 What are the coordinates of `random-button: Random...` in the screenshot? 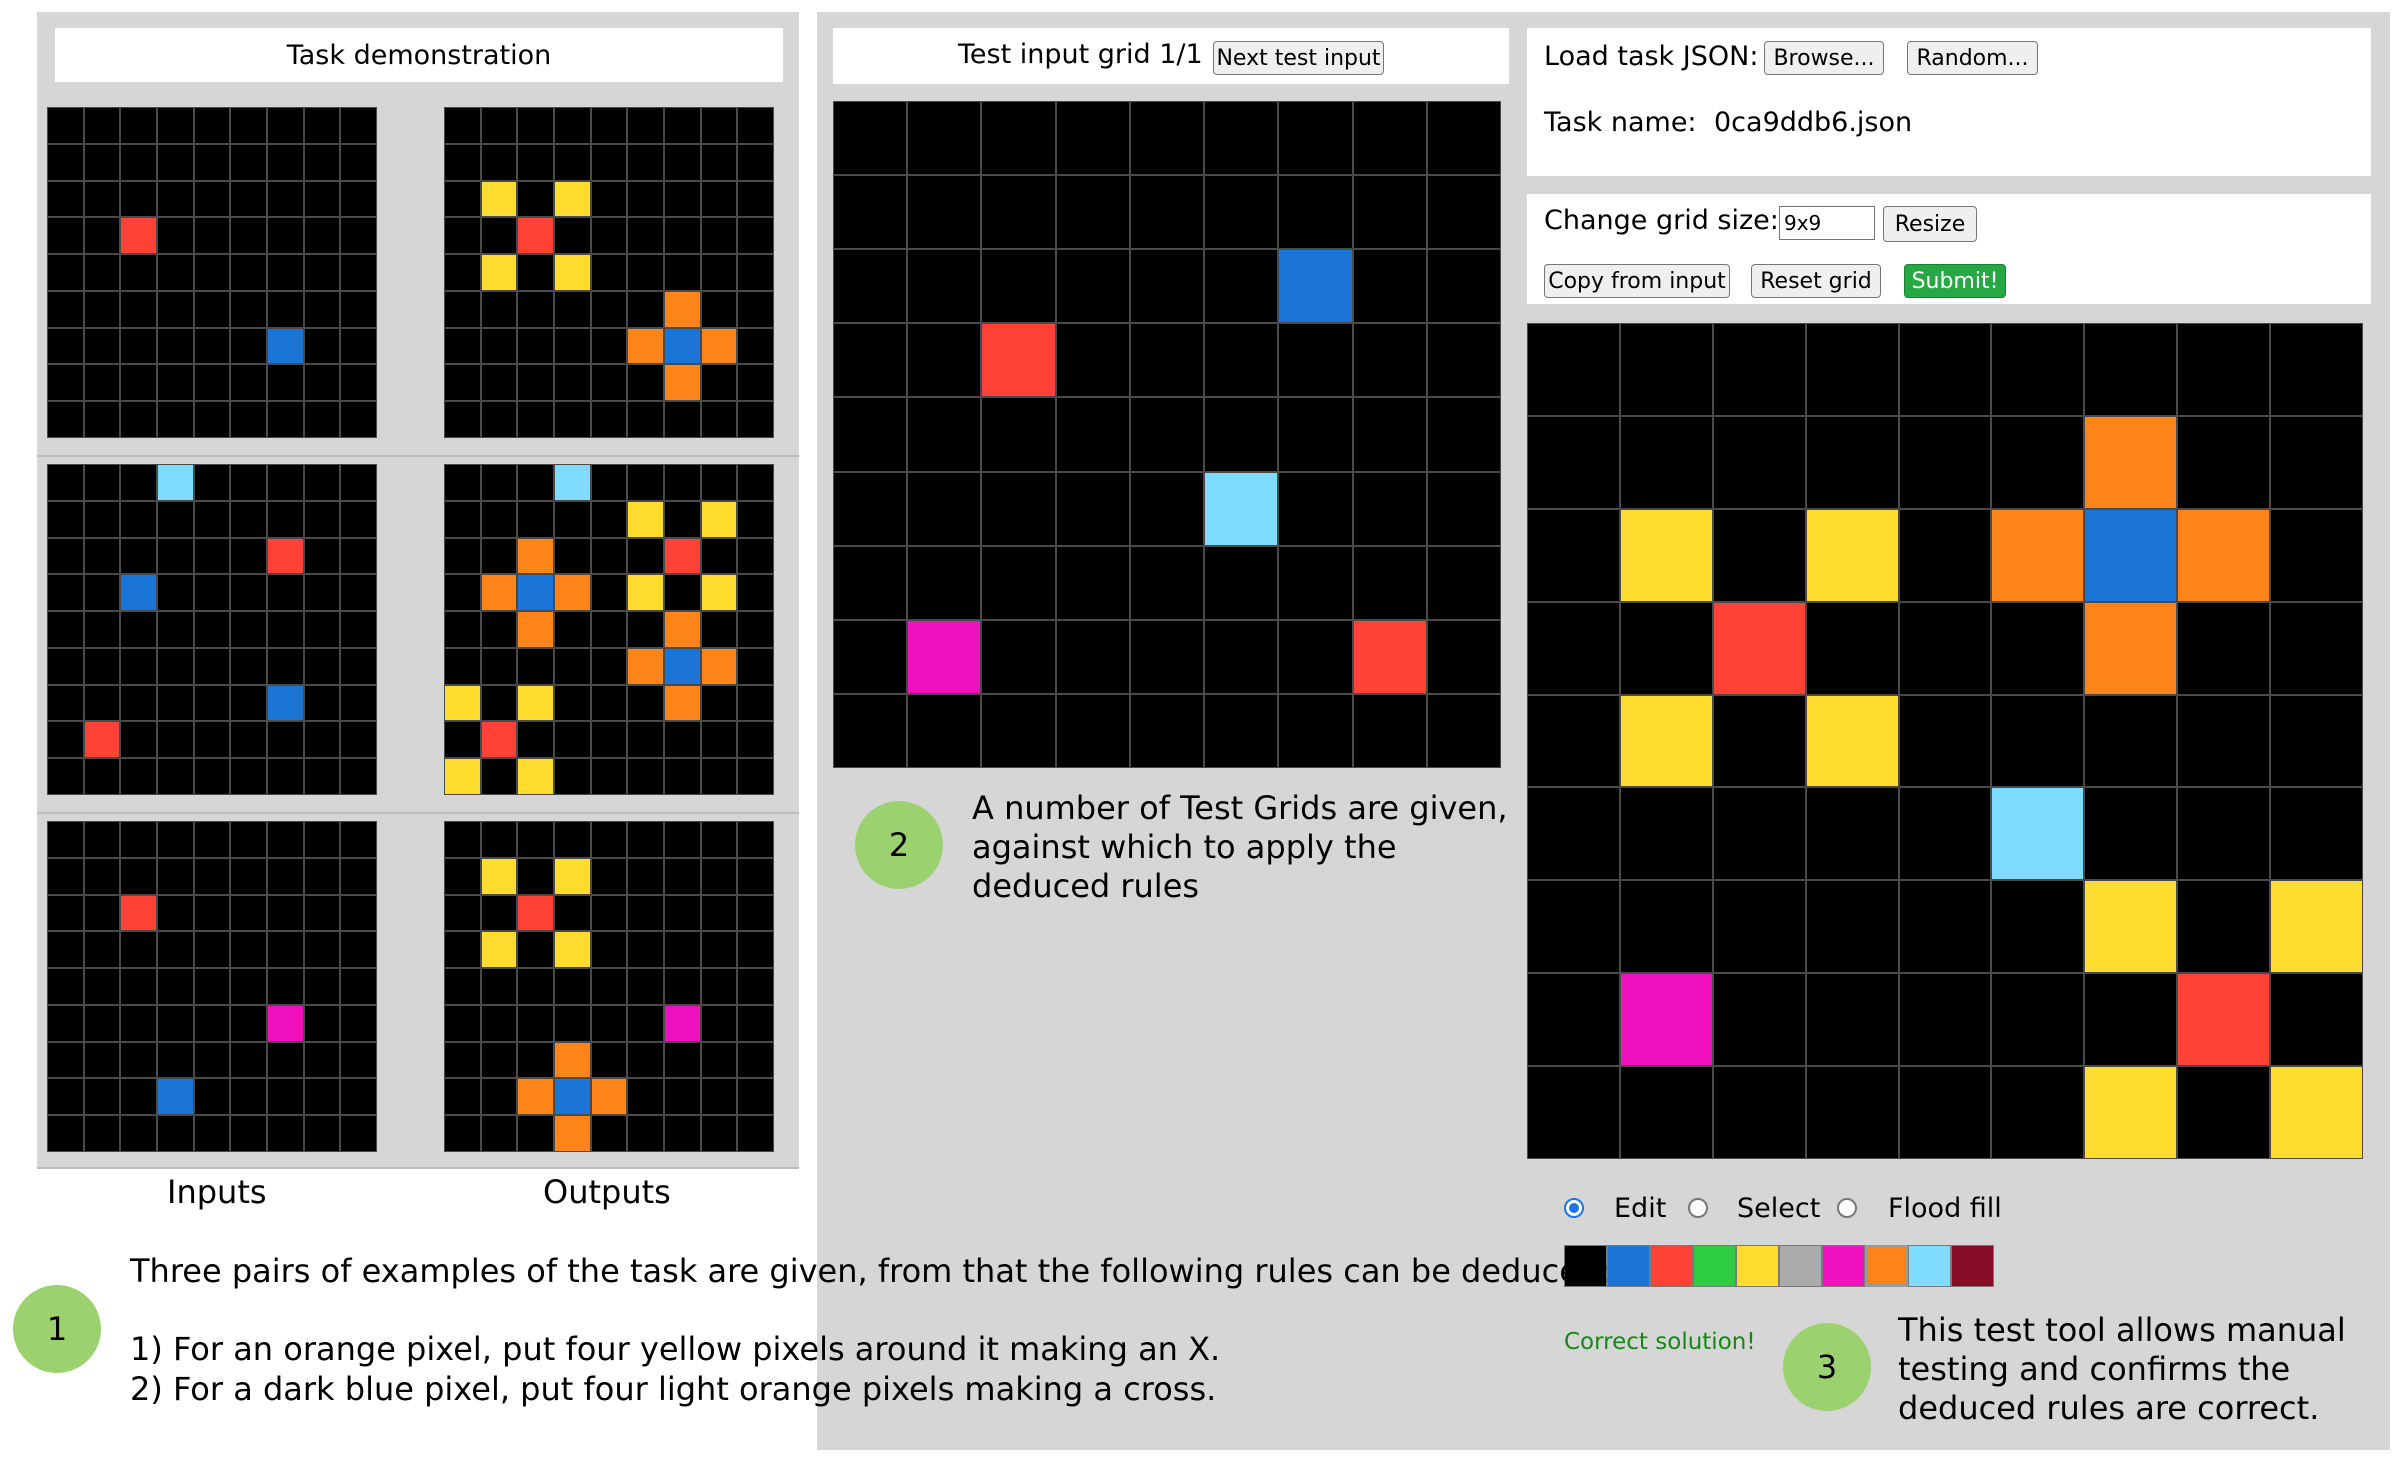 It's located at (1972, 58).